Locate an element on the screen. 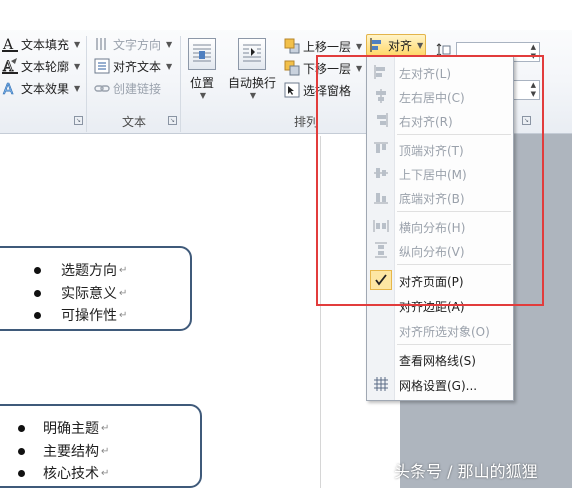 This screenshot has width=572, height=488. wrap-text-button: 自动换行 ▼ is located at coordinates (252, 69).